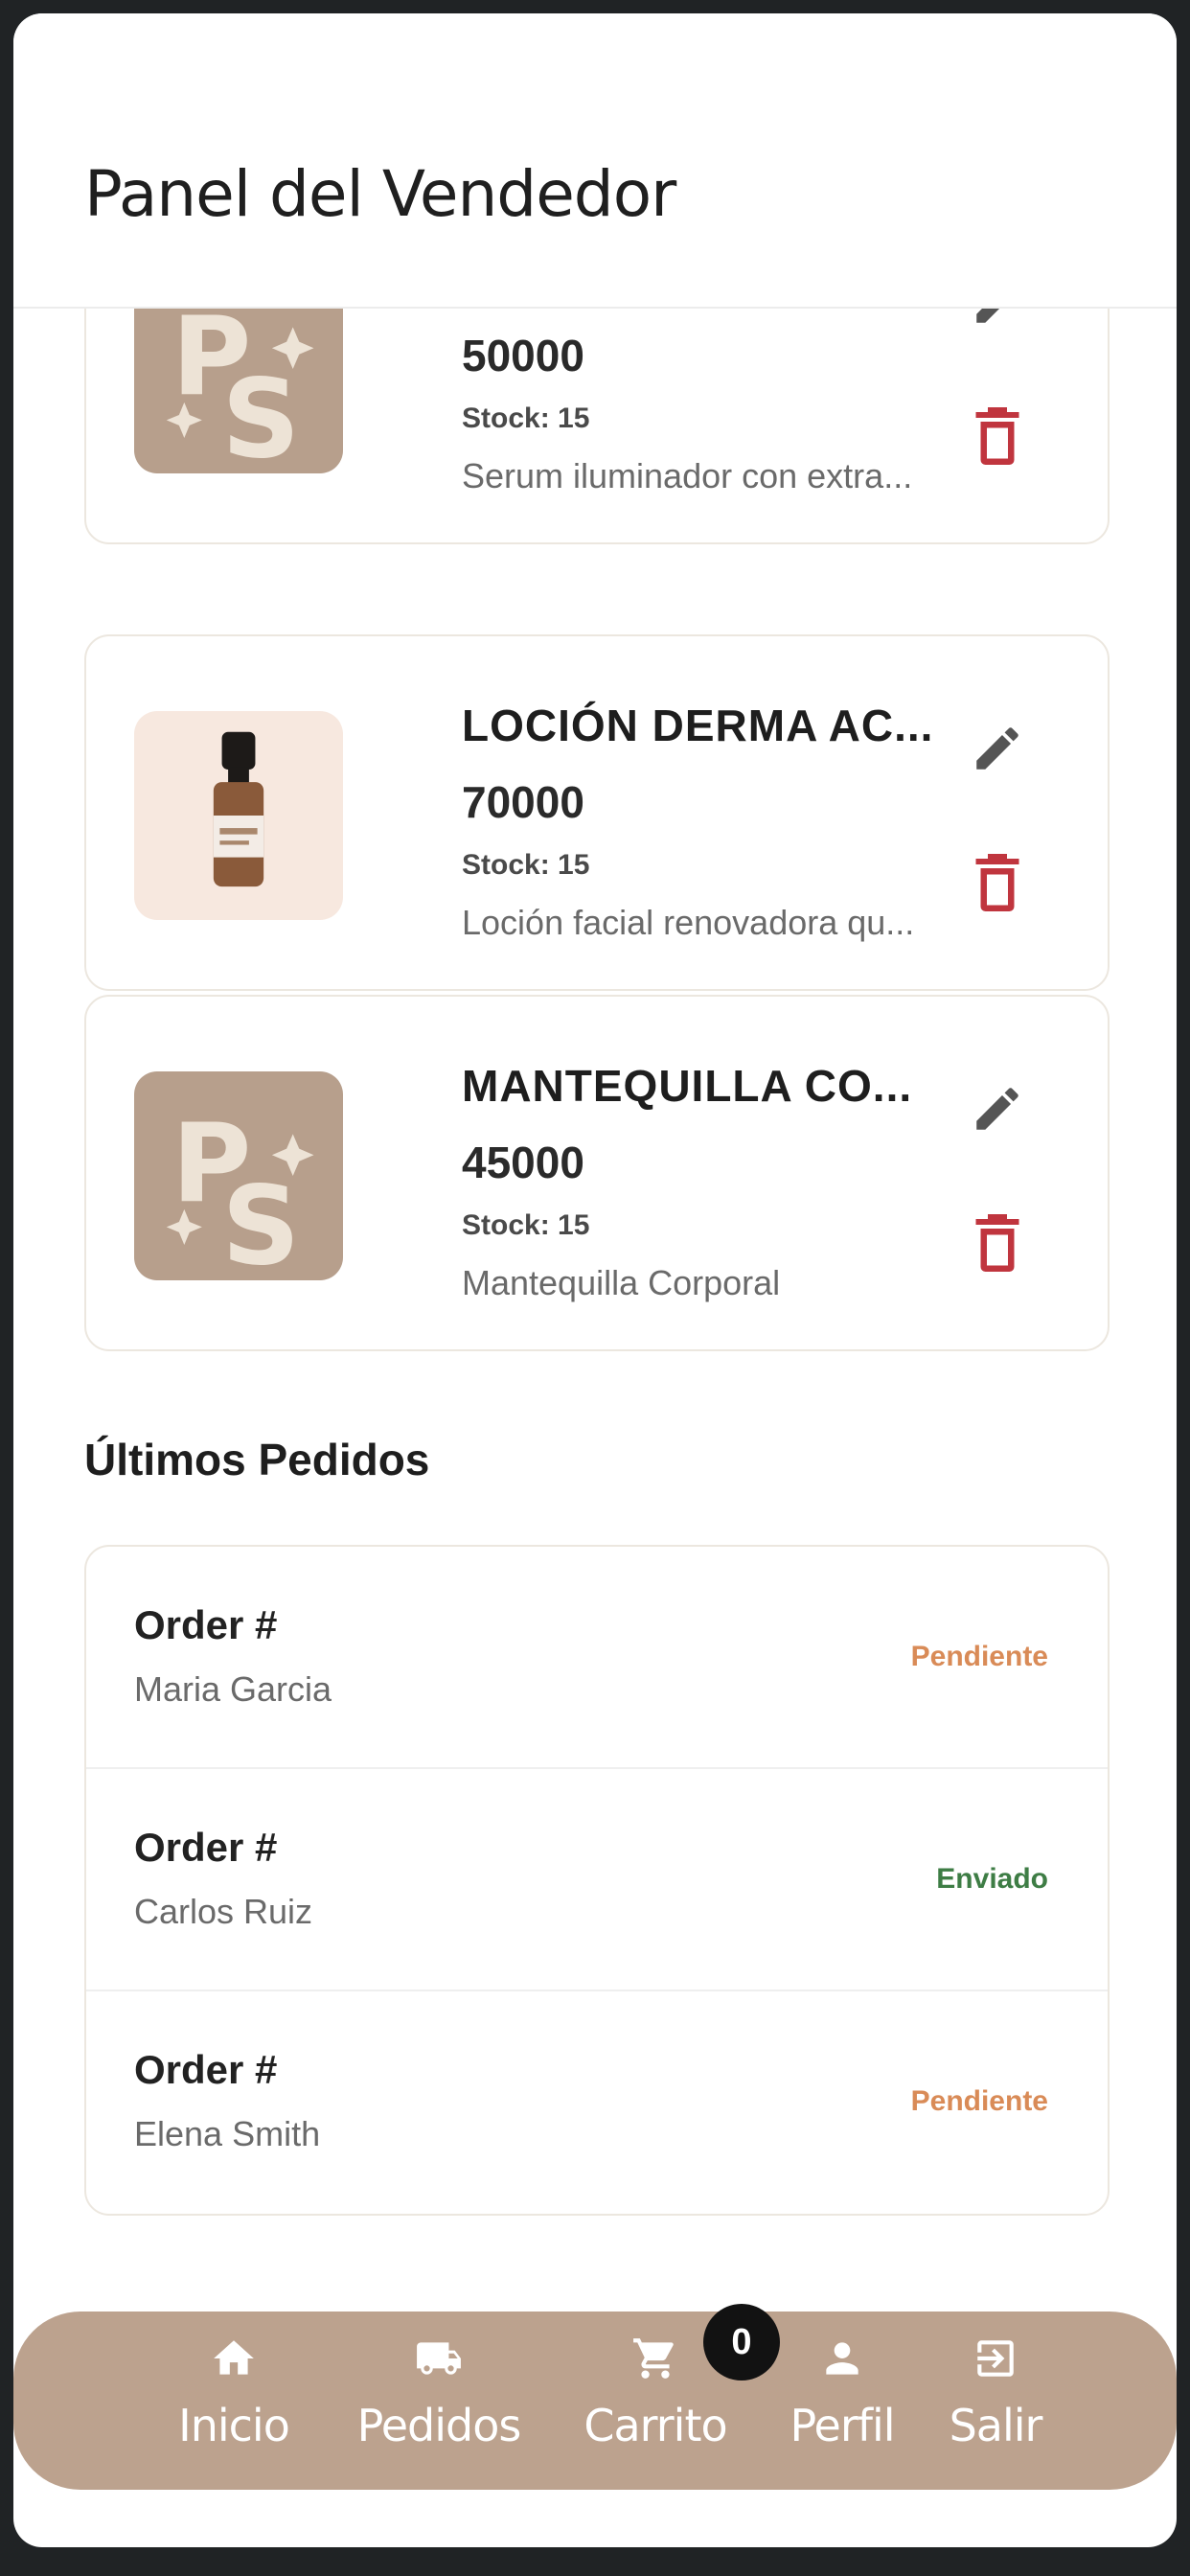 This screenshot has height=2576, width=1190. Describe the element at coordinates (597, 1658) in the screenshot. I see `order-row: Order # Maria Garcia Pendiente` at that location.